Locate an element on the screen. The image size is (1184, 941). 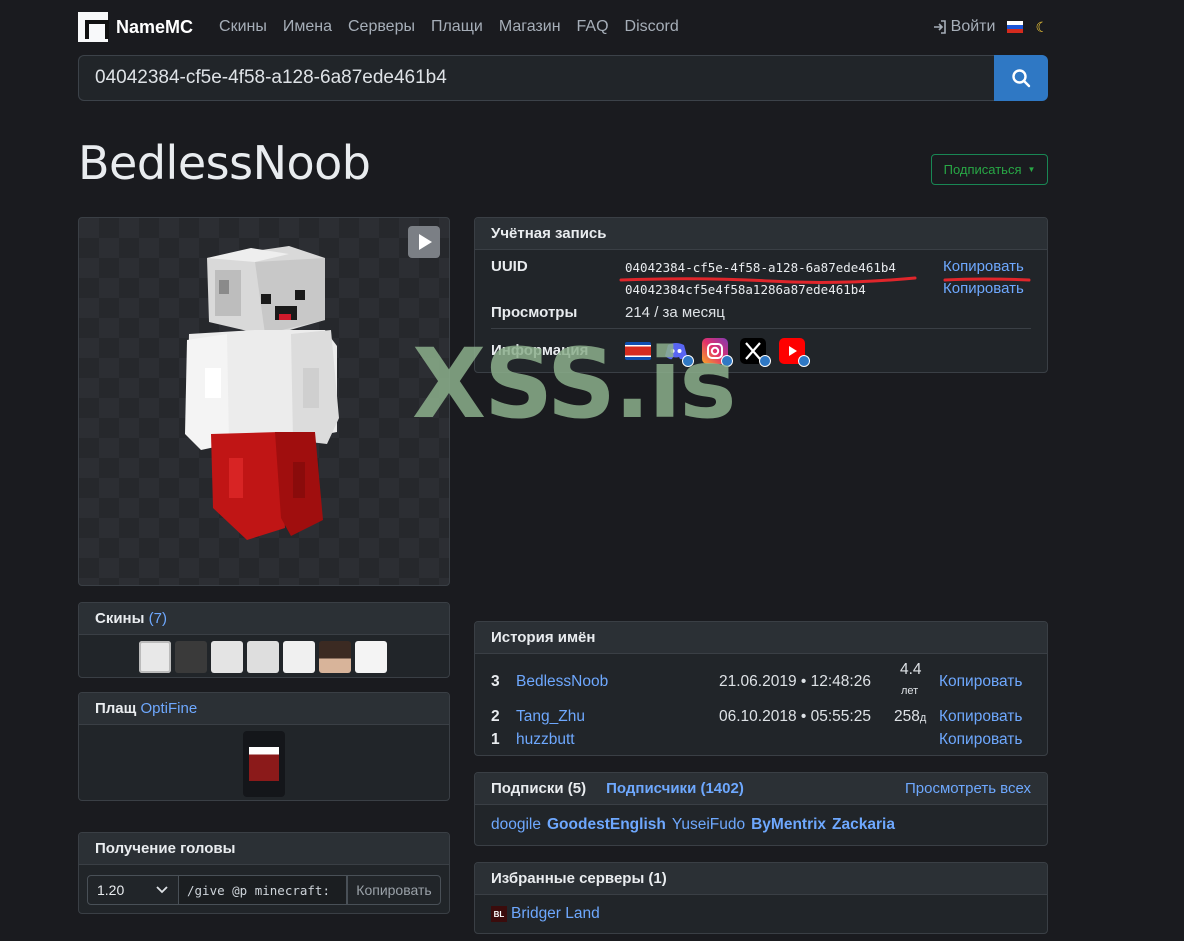
following-user: YuseiFudo is located at coordinates (708, 825).